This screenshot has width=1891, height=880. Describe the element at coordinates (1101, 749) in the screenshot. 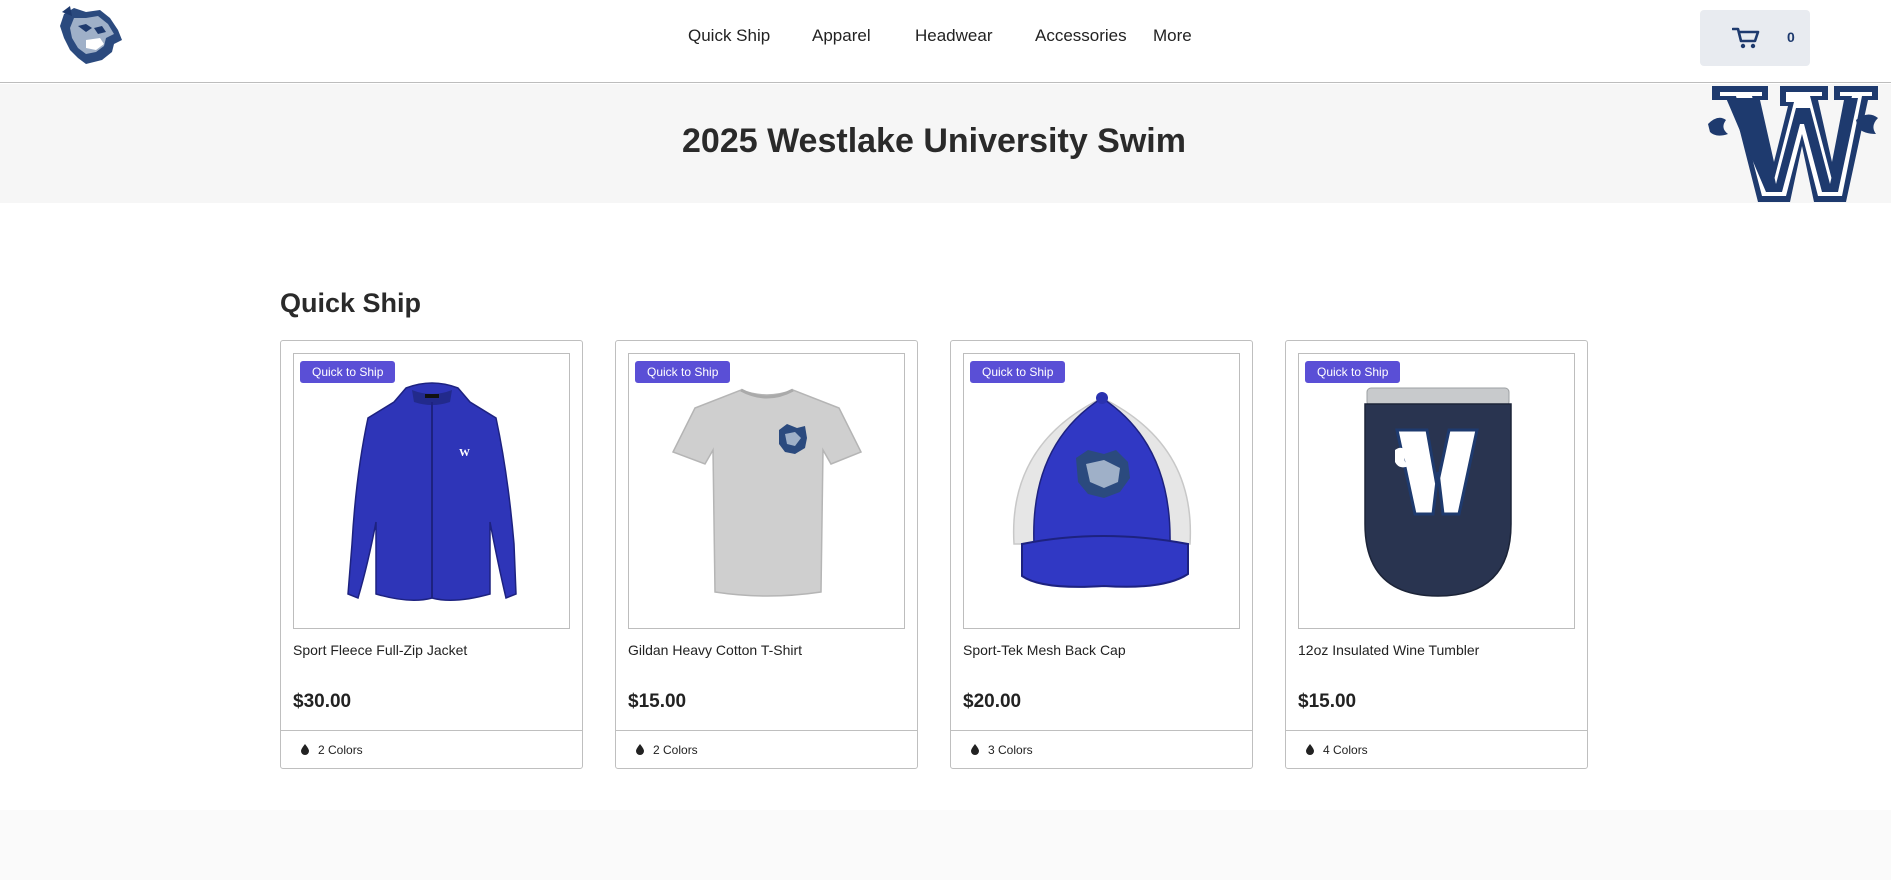

I see `product-colors: 3 Colors` at that location.